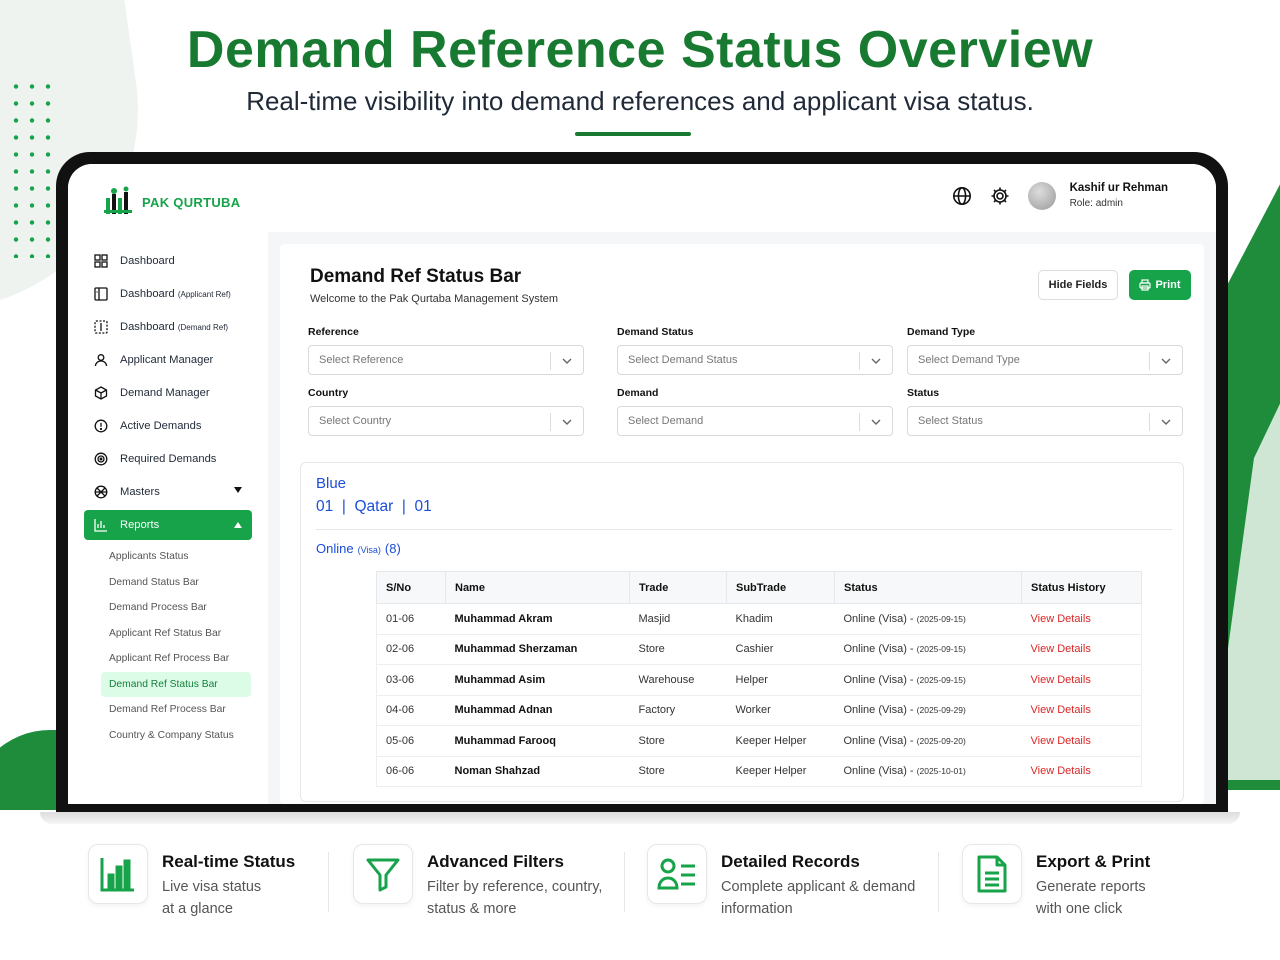  I want to click on sidebar-item-required-demands: Required Demands, so click(168, 458).